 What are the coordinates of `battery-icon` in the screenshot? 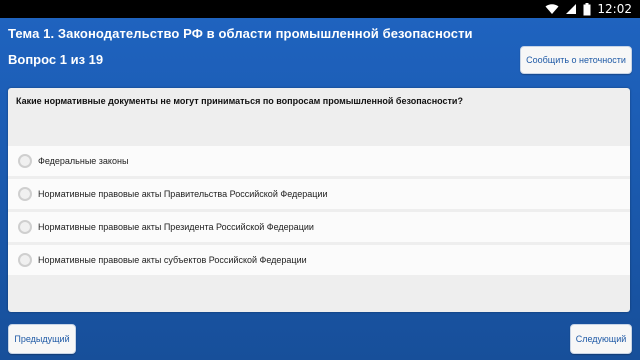 It's located at (587, 8).